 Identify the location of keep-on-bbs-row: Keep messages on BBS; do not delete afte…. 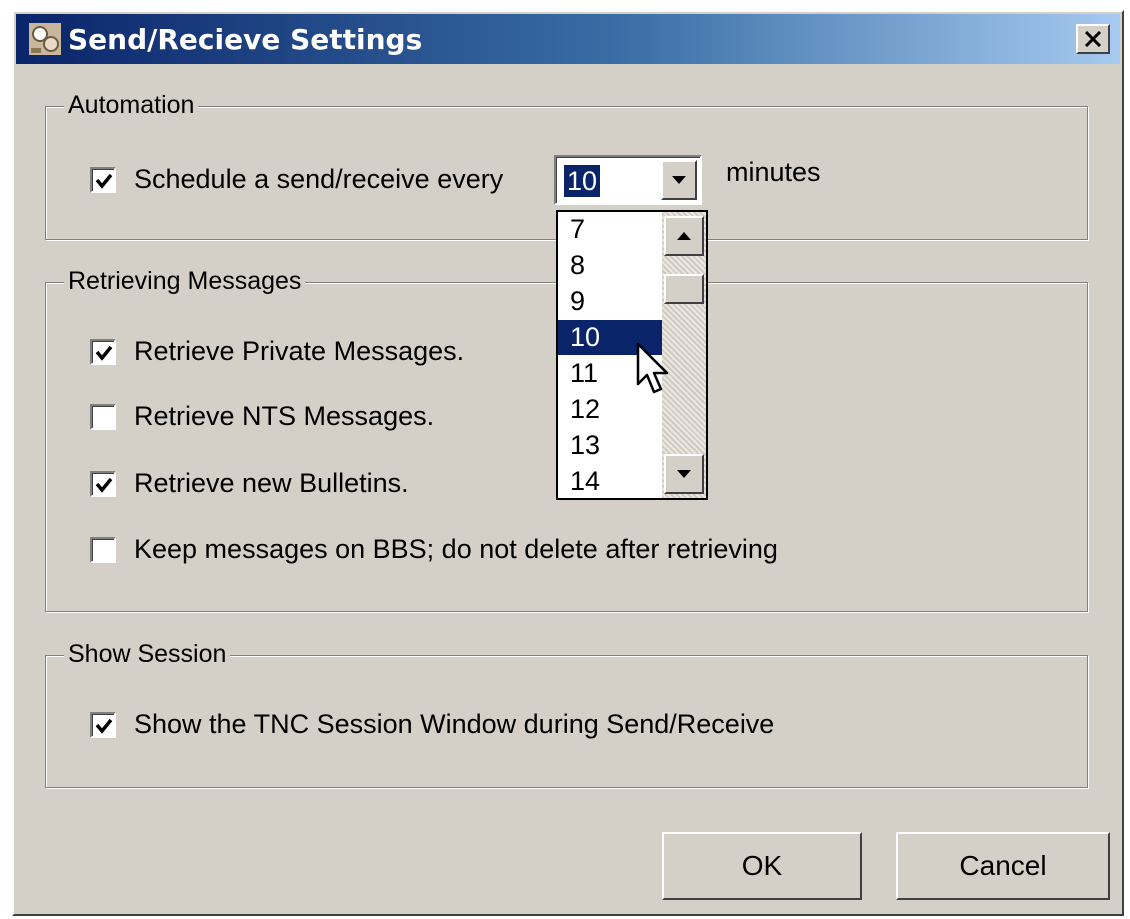
(434, 549).